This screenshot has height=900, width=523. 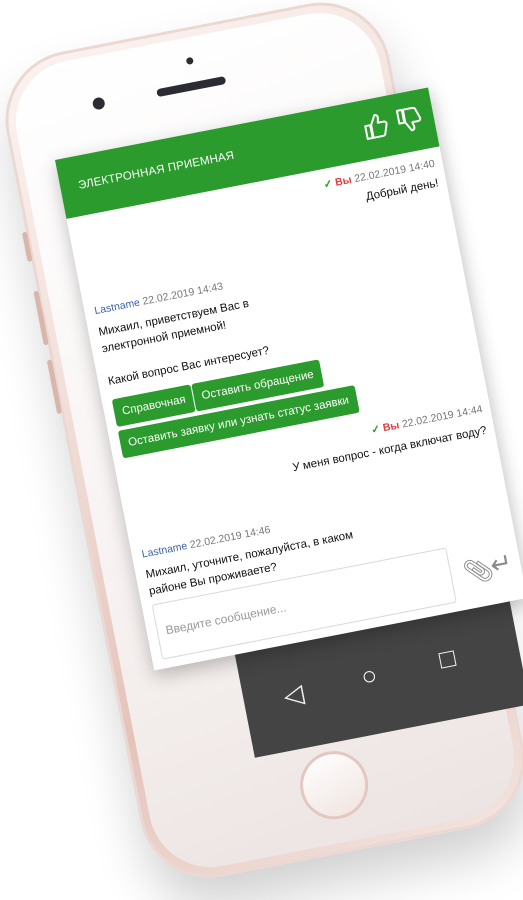 What do you see at coordinates (41, 318) in the screenshot?
I see `phone-volume-up` at bounding box center [41, 318].